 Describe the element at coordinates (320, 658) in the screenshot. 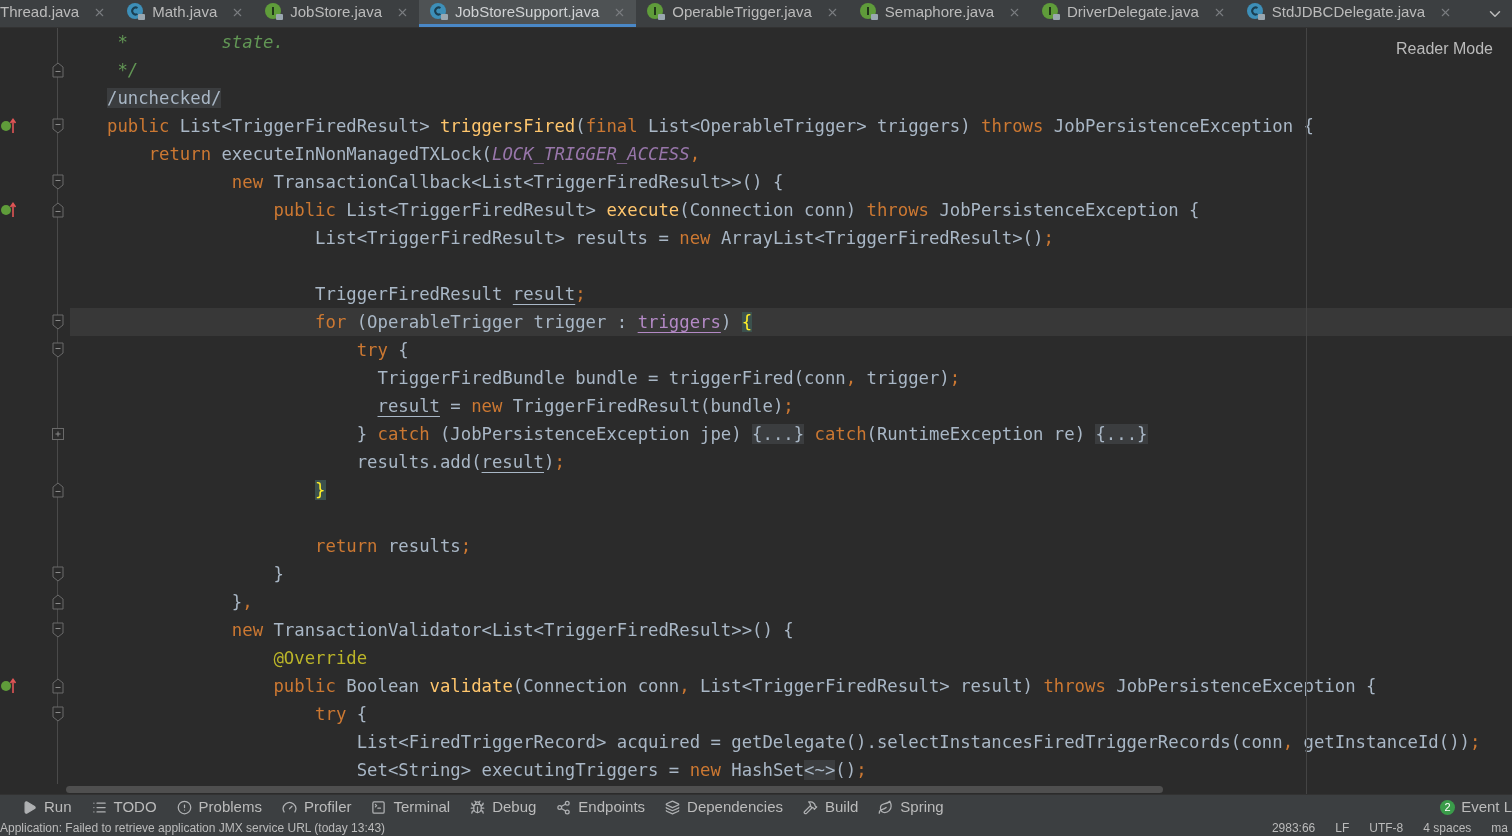

I see `code-line: @Override` at that location.